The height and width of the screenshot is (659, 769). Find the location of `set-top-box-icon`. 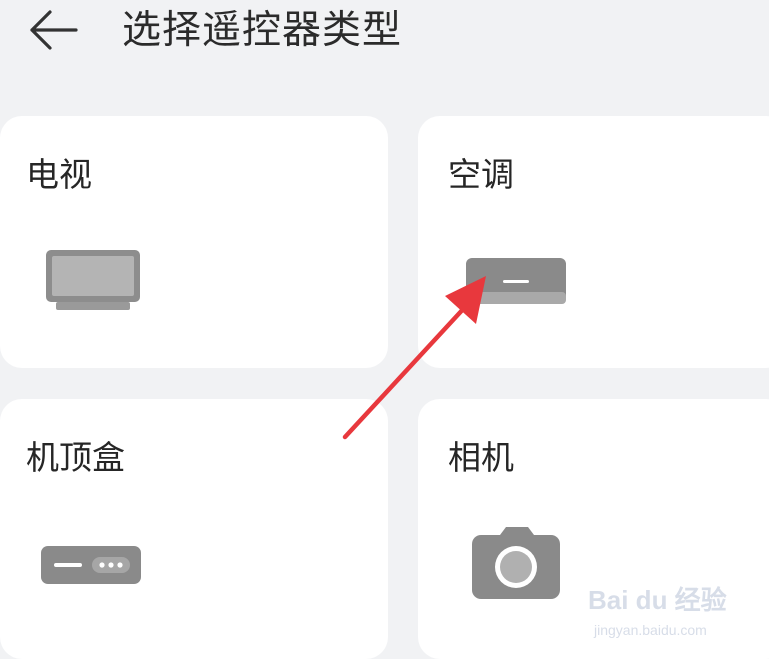

set-top-box-icon is located at coordinates (91, 565).